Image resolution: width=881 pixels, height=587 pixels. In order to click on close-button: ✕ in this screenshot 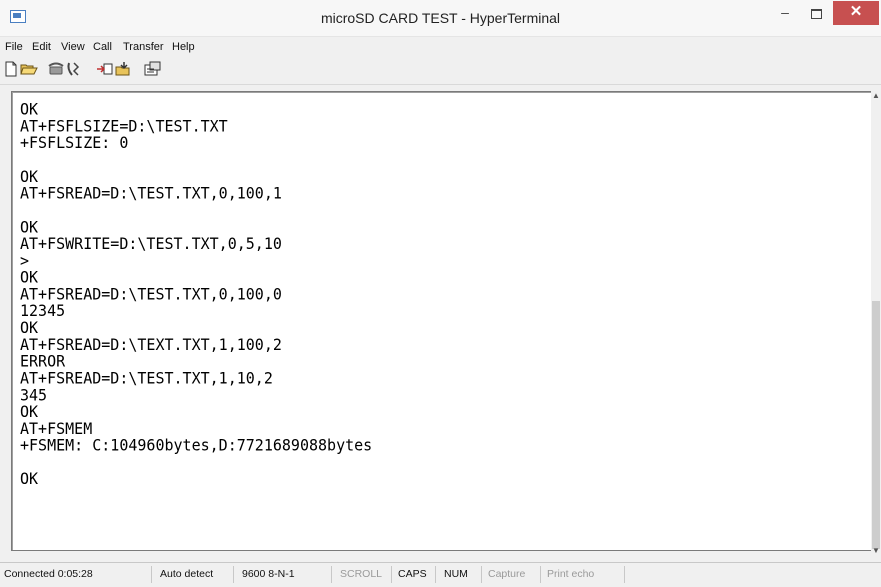, I will do `click(856, 13)`.